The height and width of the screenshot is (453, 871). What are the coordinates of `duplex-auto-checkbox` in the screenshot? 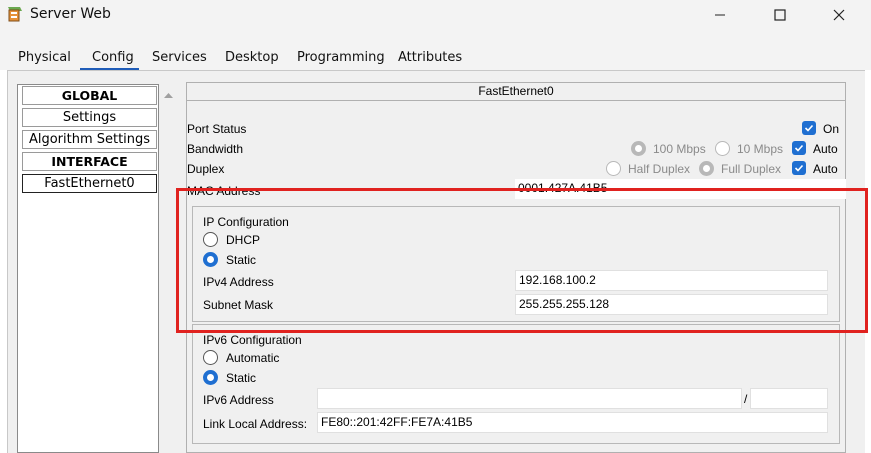 It's located at (799, 168).